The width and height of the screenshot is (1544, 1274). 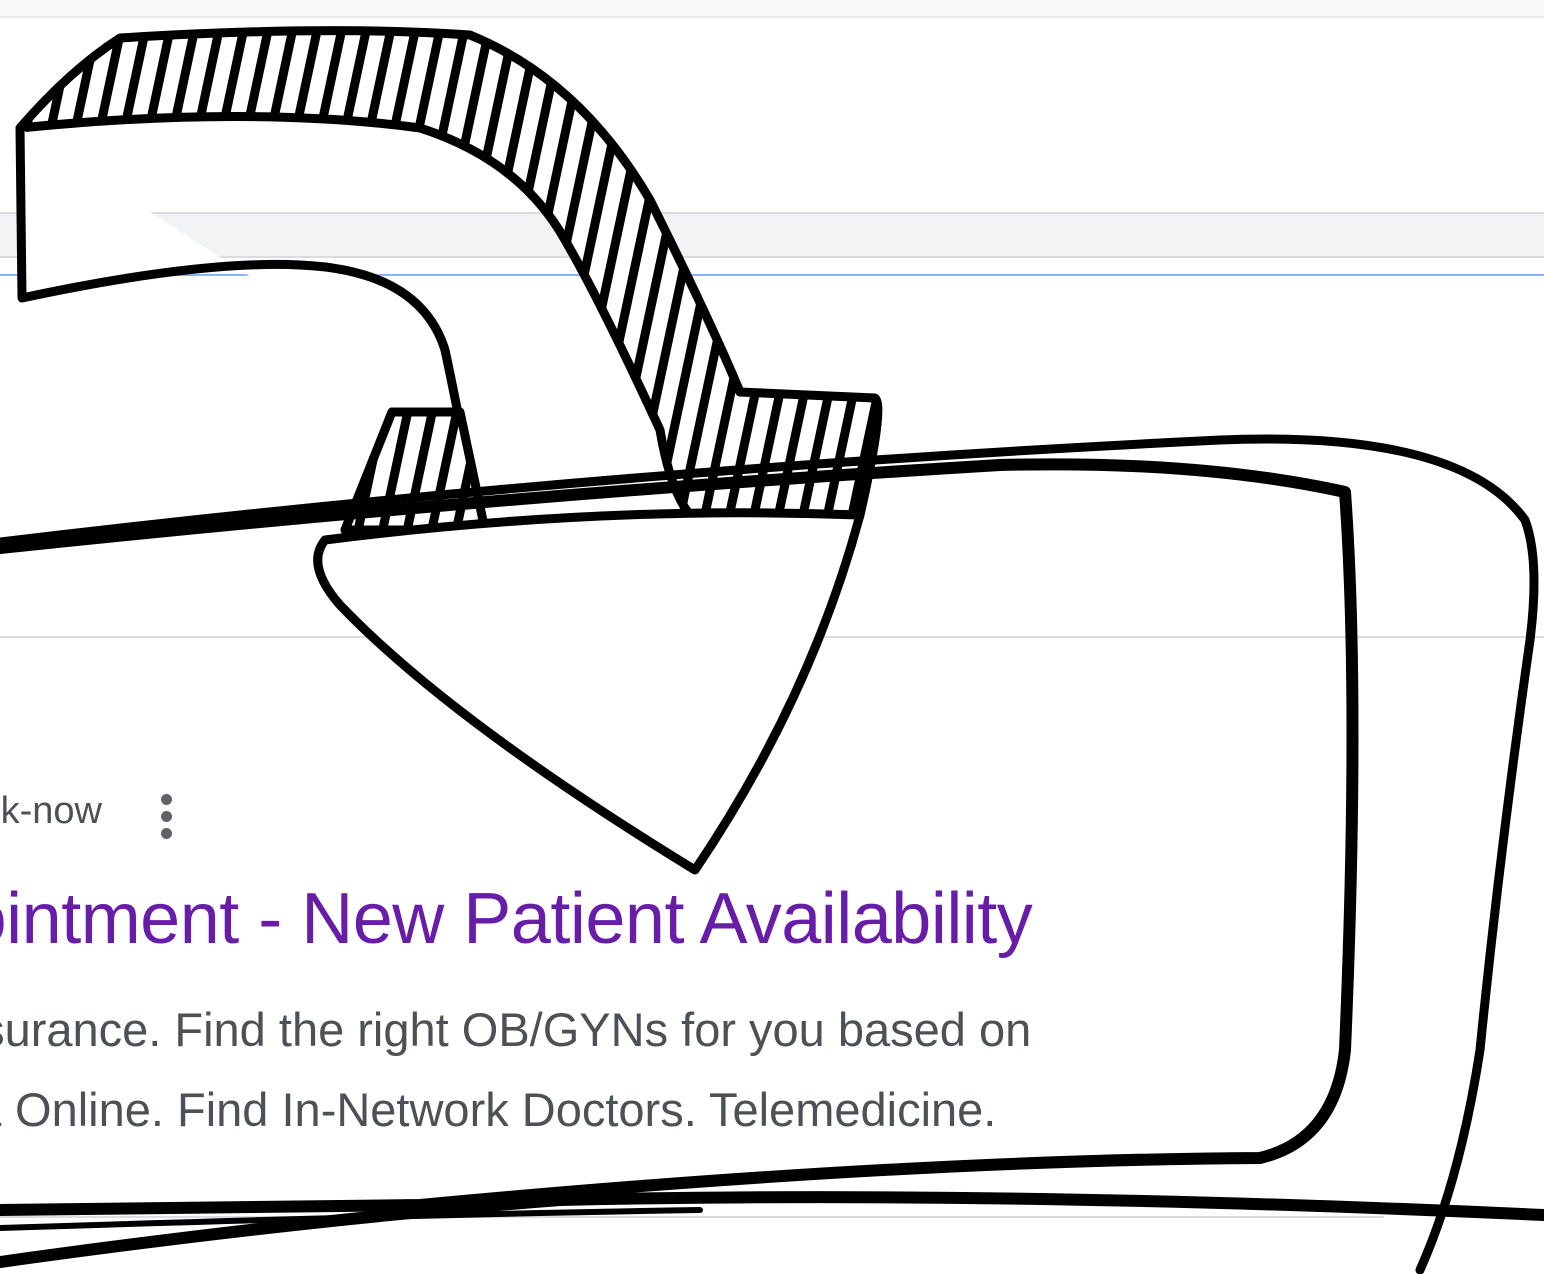 I want to click on three-dot-vertical-icon, so click(x=166, y=817).